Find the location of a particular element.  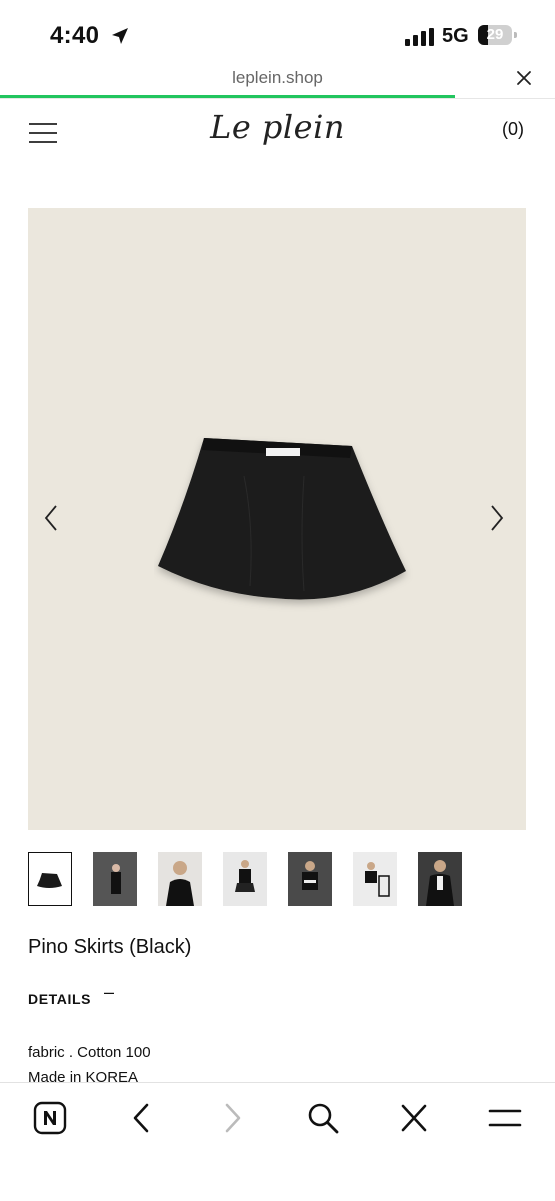

previous-image-arrow-icon is located at coordinates (51, 518).